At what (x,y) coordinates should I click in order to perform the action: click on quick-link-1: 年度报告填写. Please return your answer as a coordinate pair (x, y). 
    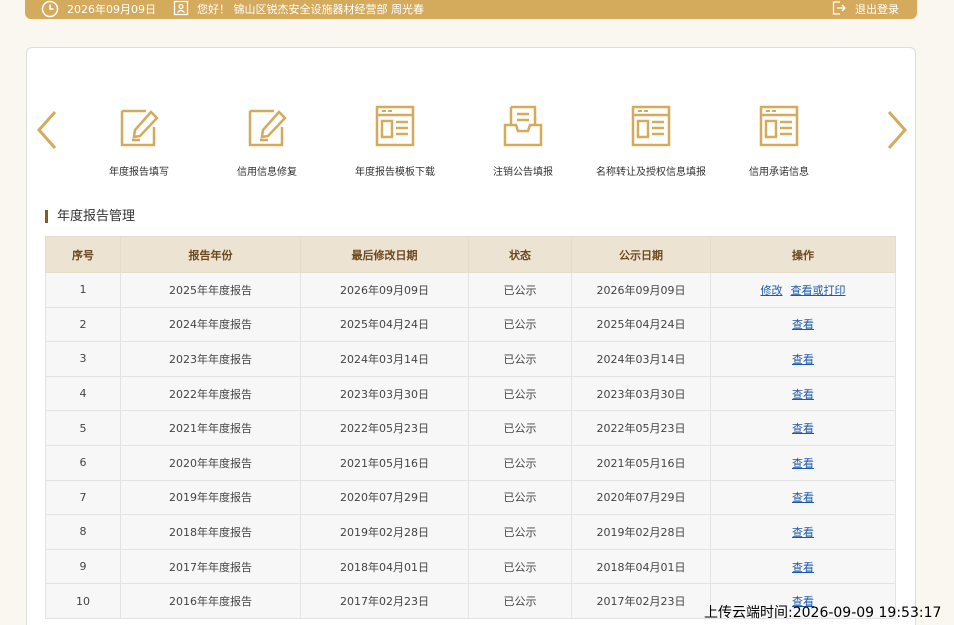
    Looking at the image, I should click on (139, 140).